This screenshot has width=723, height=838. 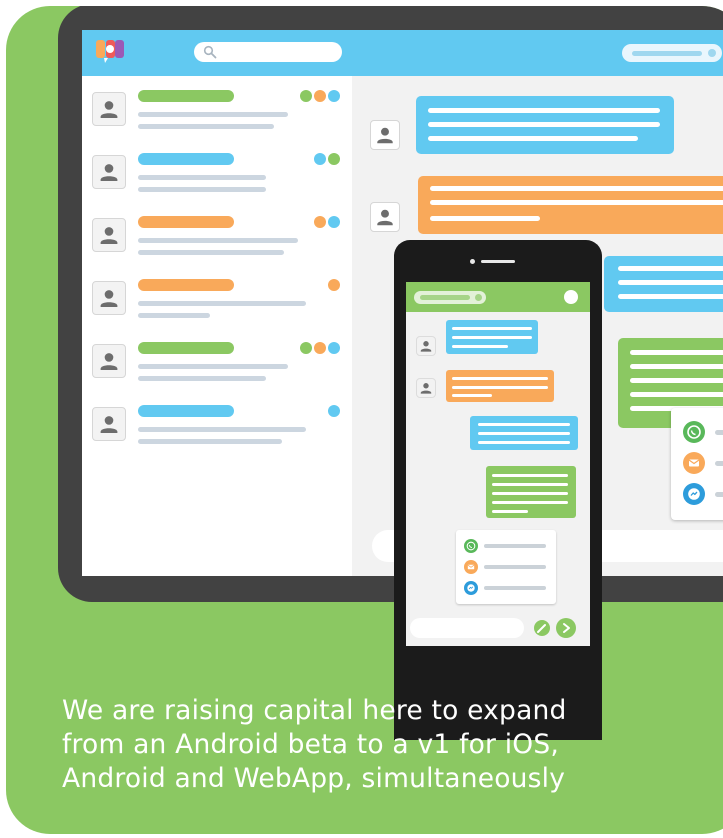 I want to click on app-header, so click(x=402, y=53).